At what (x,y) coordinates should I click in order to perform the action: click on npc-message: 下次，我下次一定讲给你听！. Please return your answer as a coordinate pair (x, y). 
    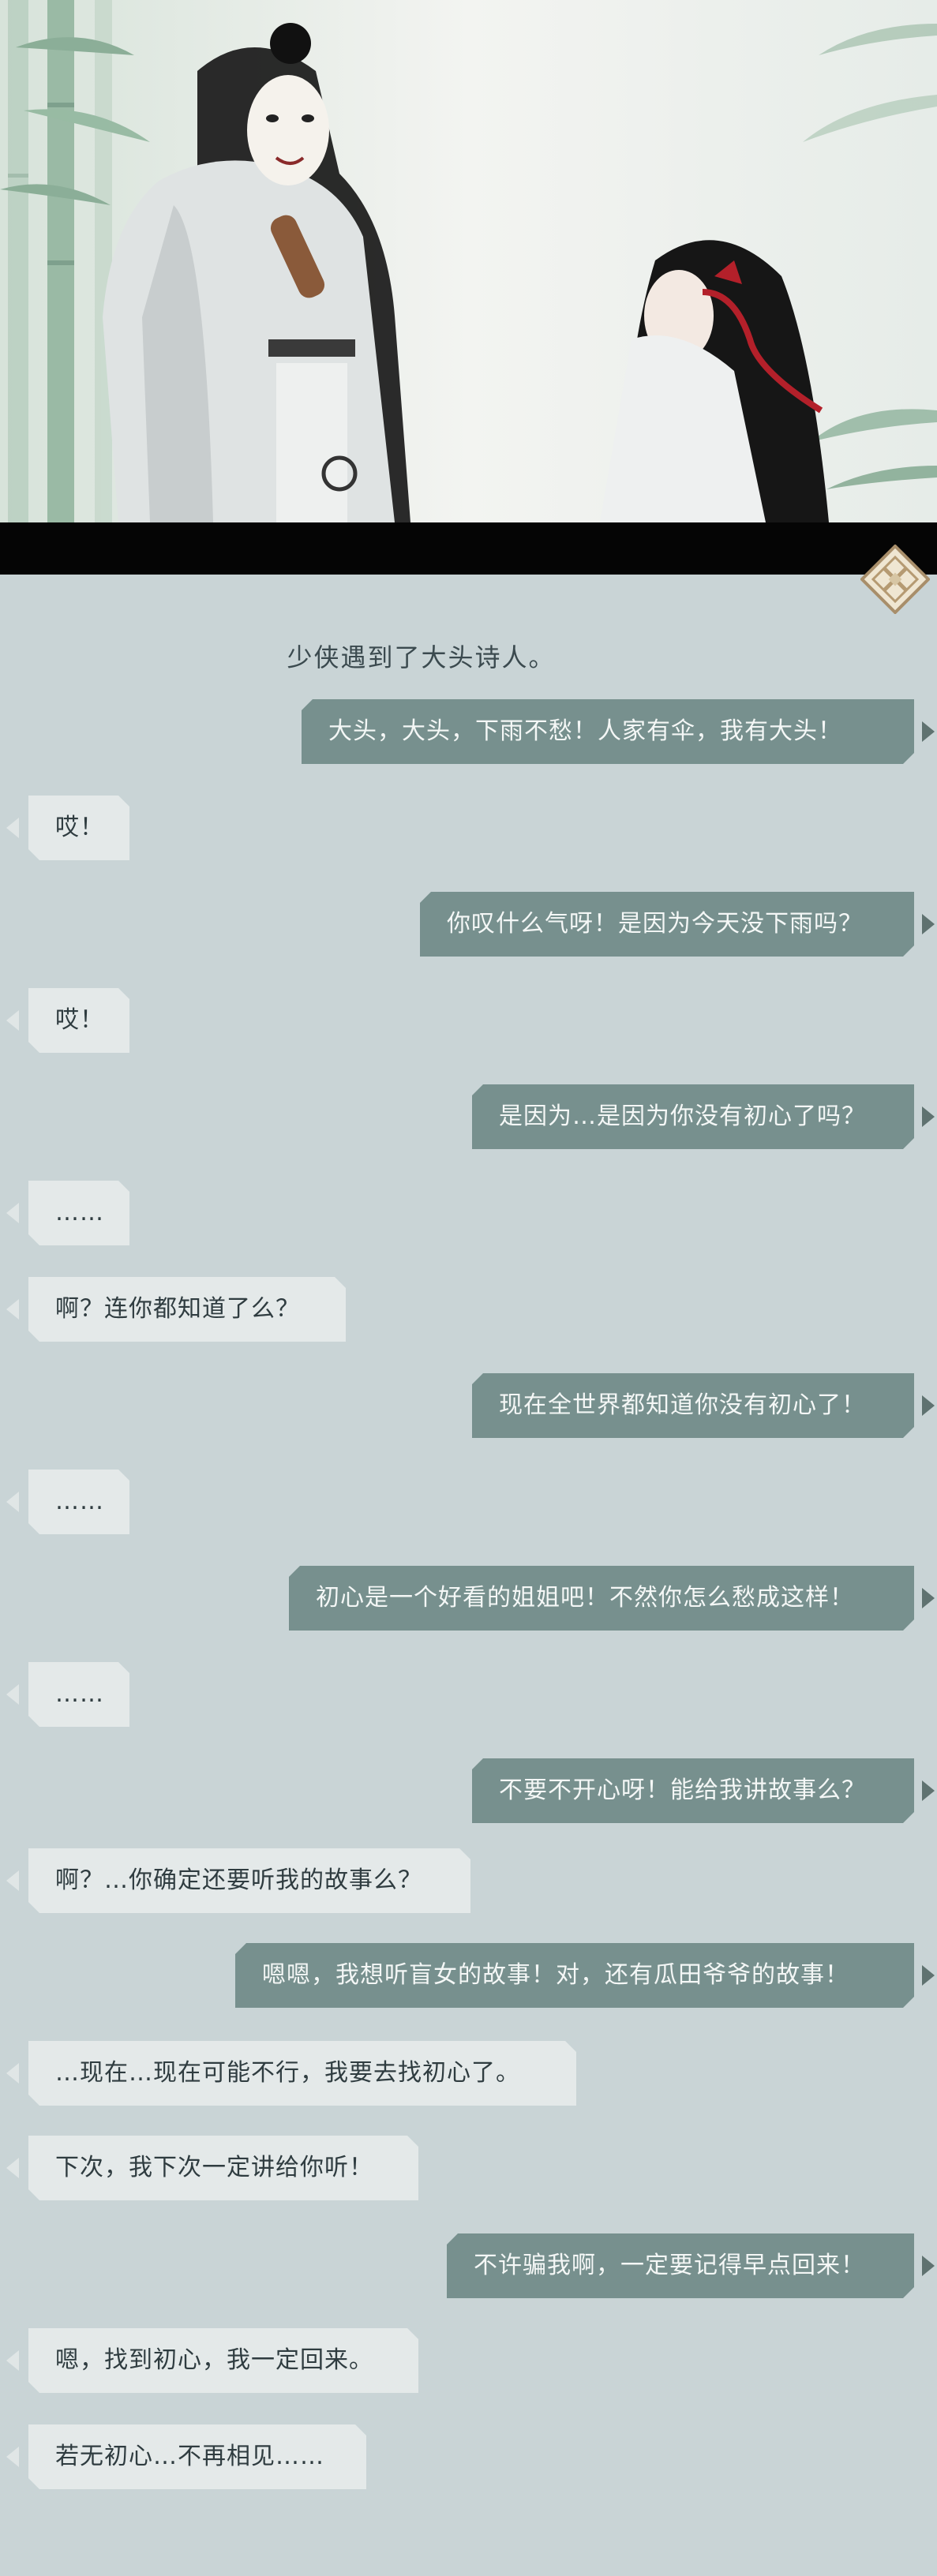
    Looking at the image, I should click on (223, 2168).